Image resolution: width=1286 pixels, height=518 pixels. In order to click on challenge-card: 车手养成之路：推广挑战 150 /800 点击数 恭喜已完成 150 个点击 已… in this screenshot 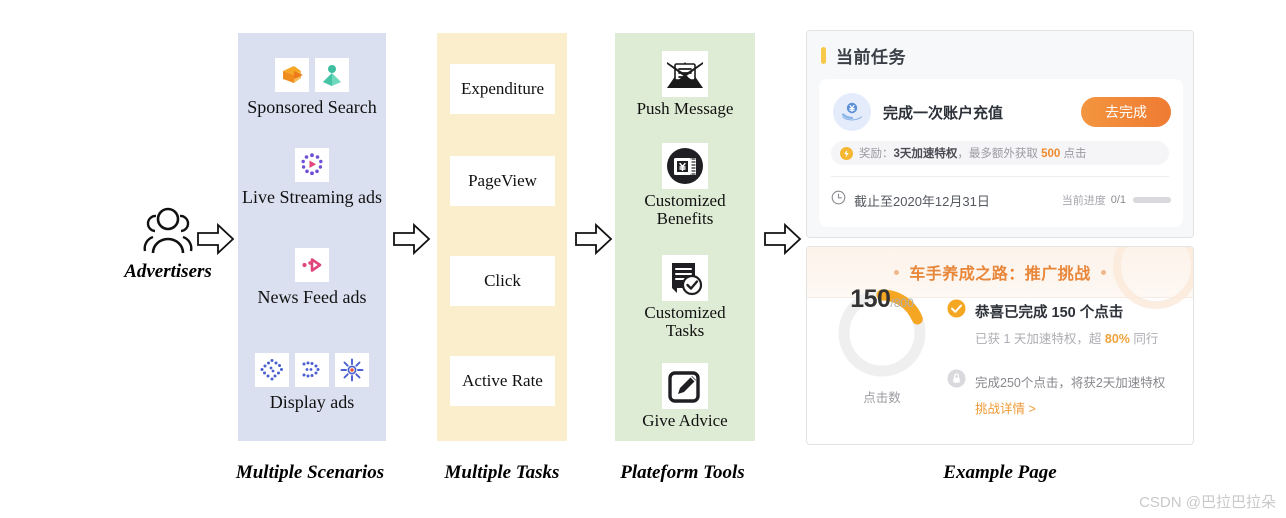, I will do `click(1000, 345)`.